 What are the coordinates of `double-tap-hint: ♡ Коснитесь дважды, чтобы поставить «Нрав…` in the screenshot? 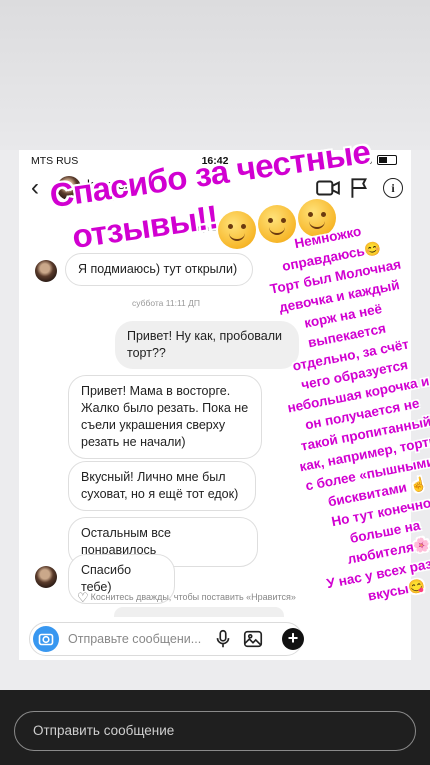 It's located at (186, 598).